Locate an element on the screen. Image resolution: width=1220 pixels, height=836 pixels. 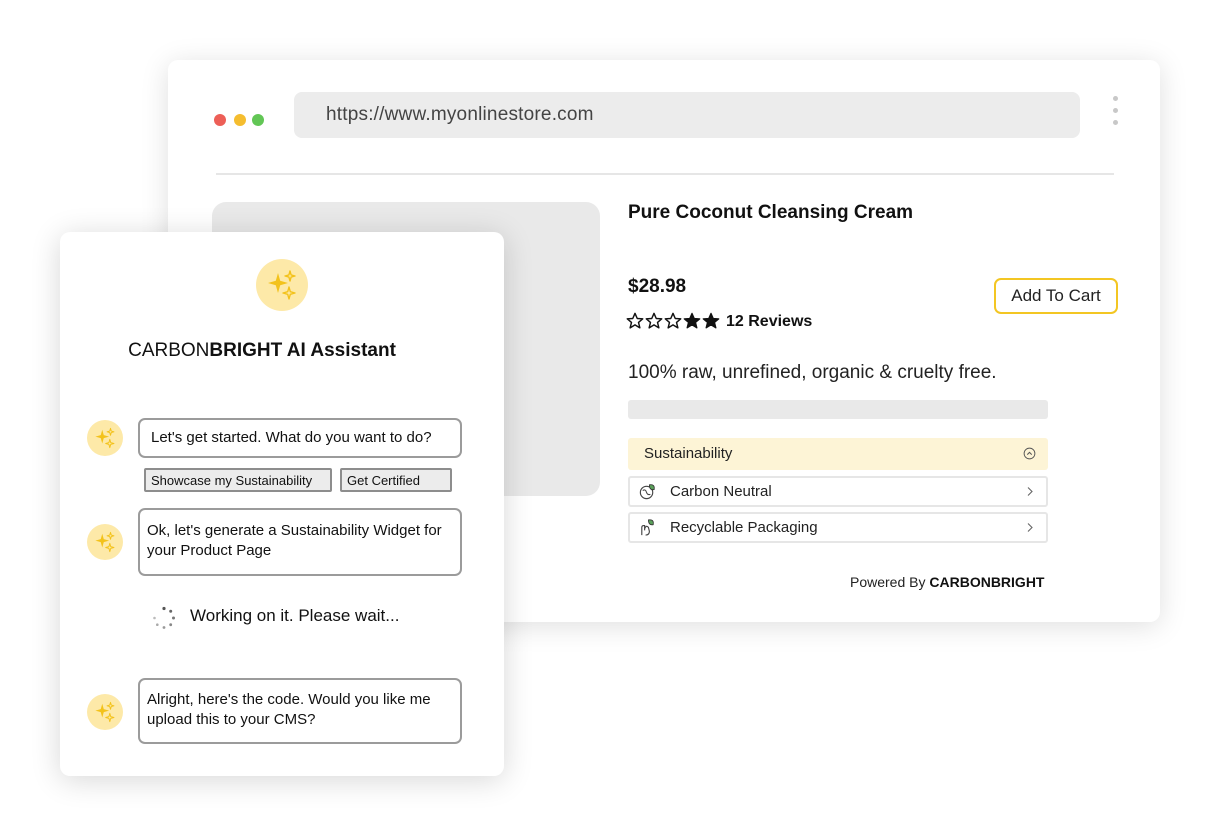
sustainability-item-carbon-neutral: Carbon Neutral is located at coordinates (838, 491).